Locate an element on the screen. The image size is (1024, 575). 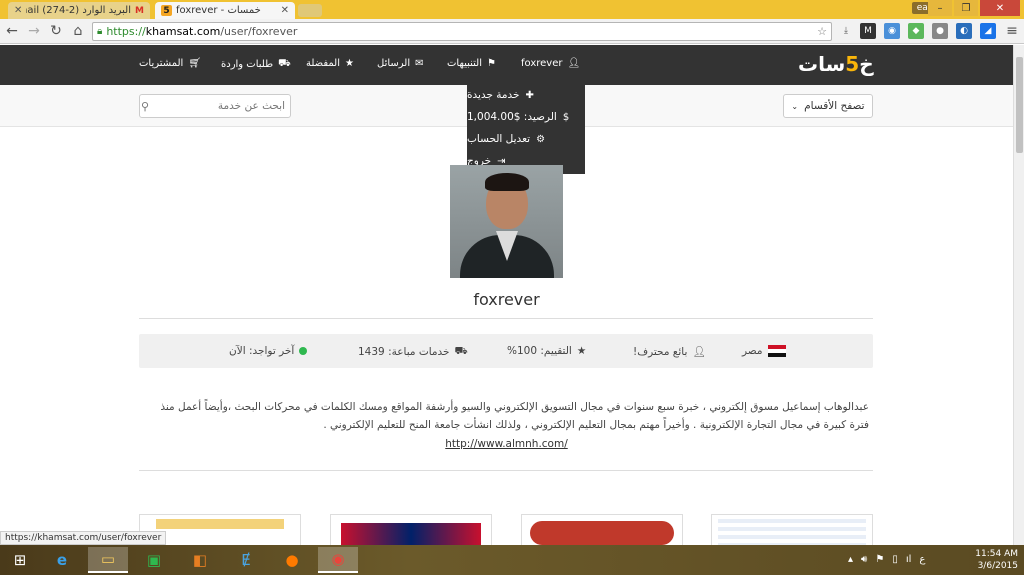
restore-button: ❐ is located at coordinates (966, 8).